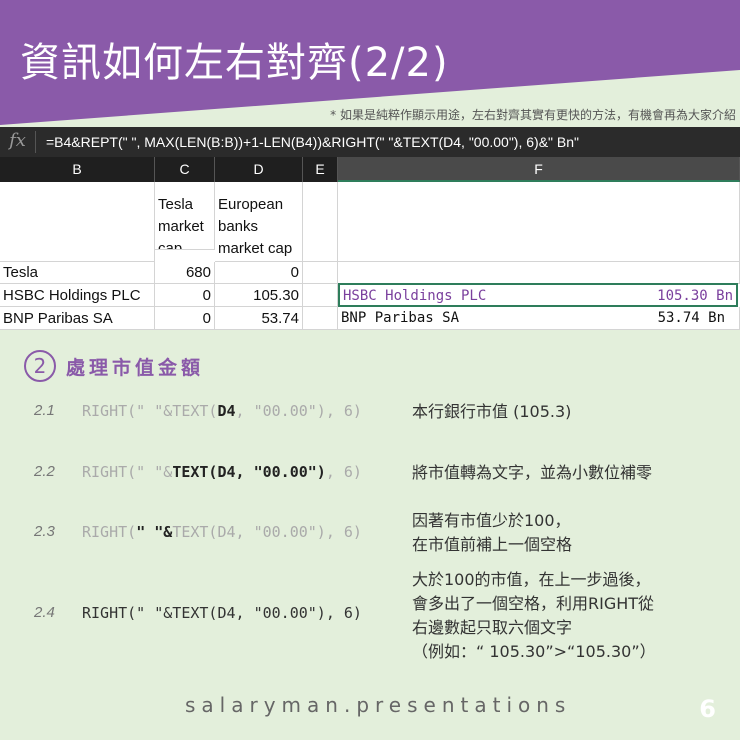 The width and height of the screenshot is (740, 740). What do you see at coordinates (44, 471) in the screenshot?
I see `step-number: 2.2` at bounding box center [44, 471].